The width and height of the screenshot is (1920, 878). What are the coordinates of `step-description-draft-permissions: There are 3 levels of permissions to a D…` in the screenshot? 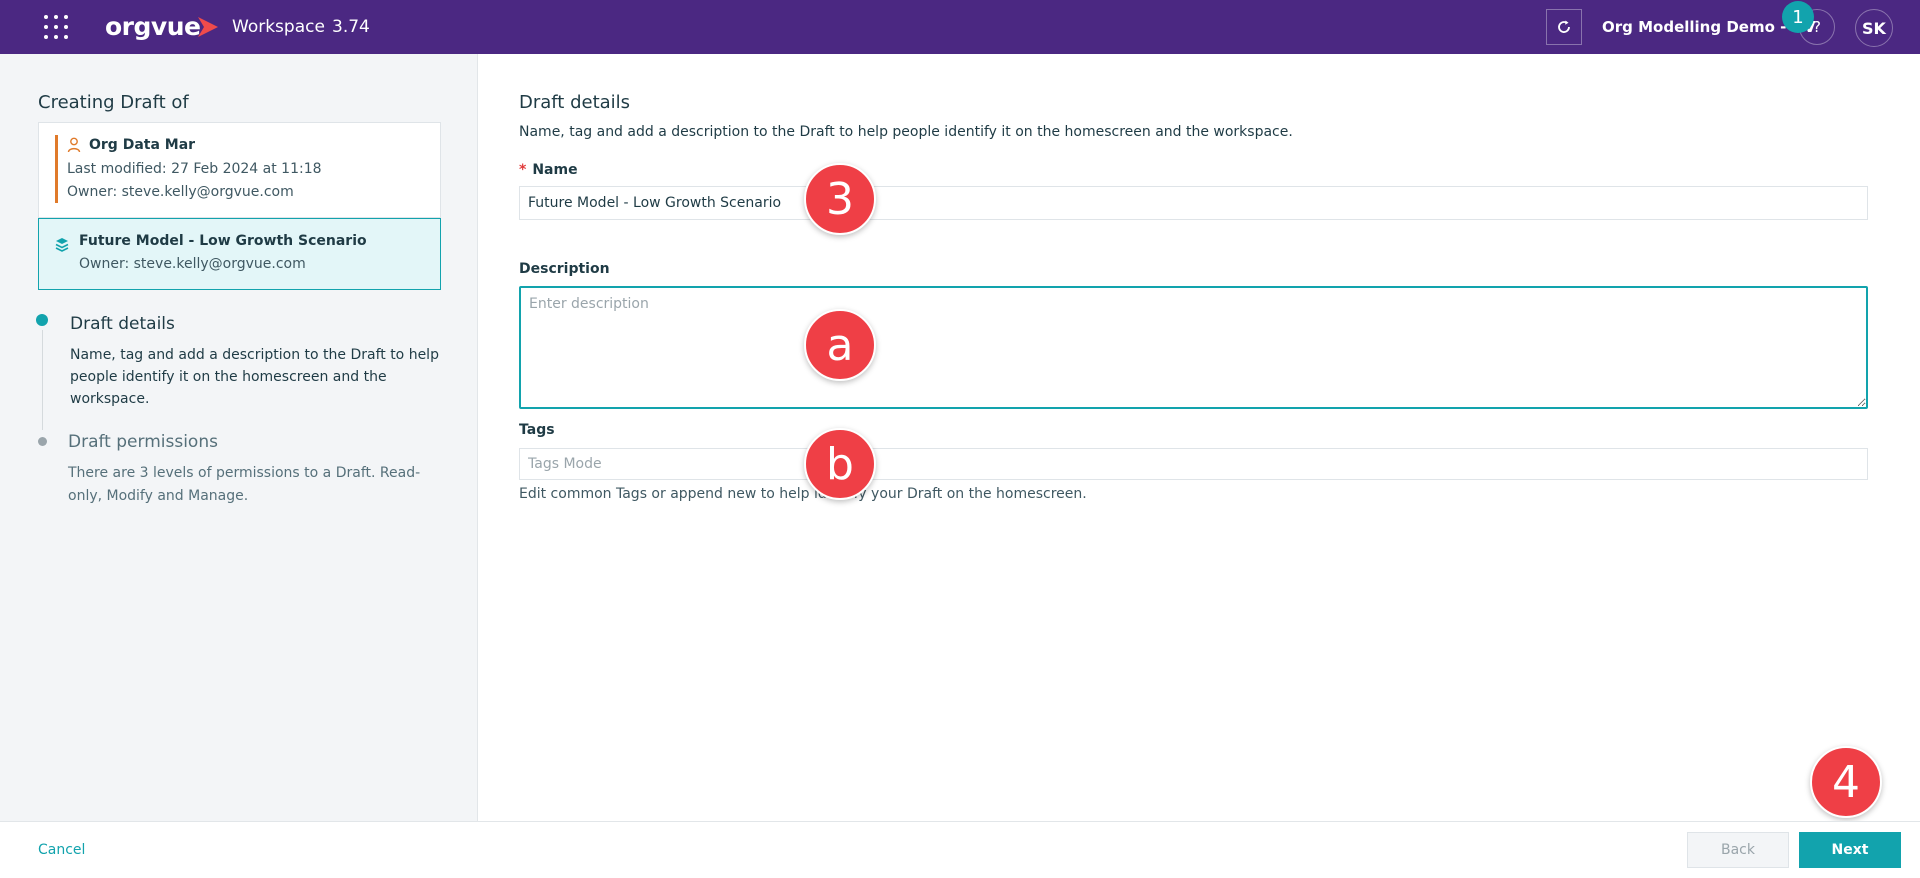 It's located at (244, 484).